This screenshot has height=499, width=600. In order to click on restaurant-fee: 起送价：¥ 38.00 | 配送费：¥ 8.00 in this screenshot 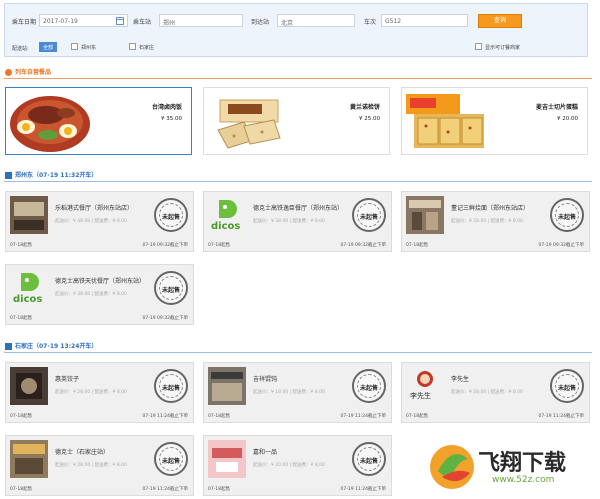, I will do `click(289, 221)`.